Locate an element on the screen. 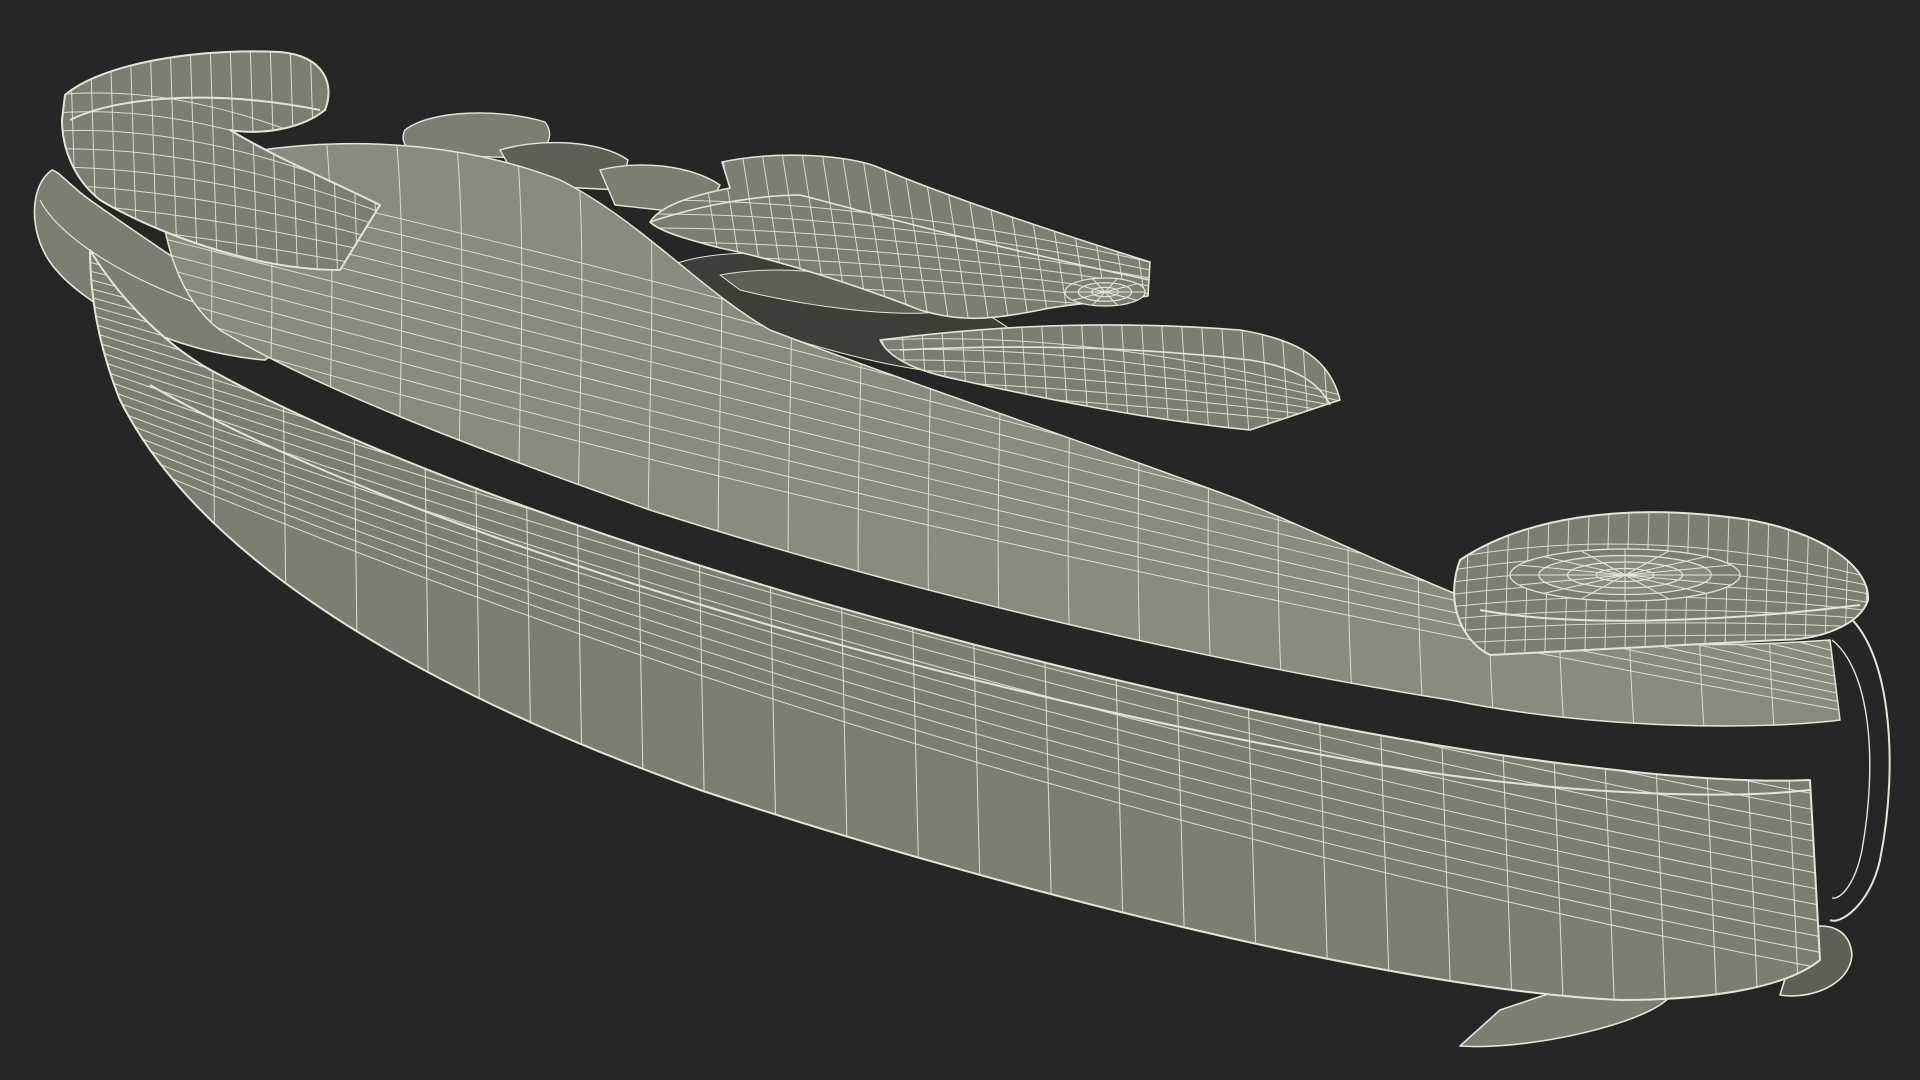  rivet-large is located at coordinates (1625, 575).